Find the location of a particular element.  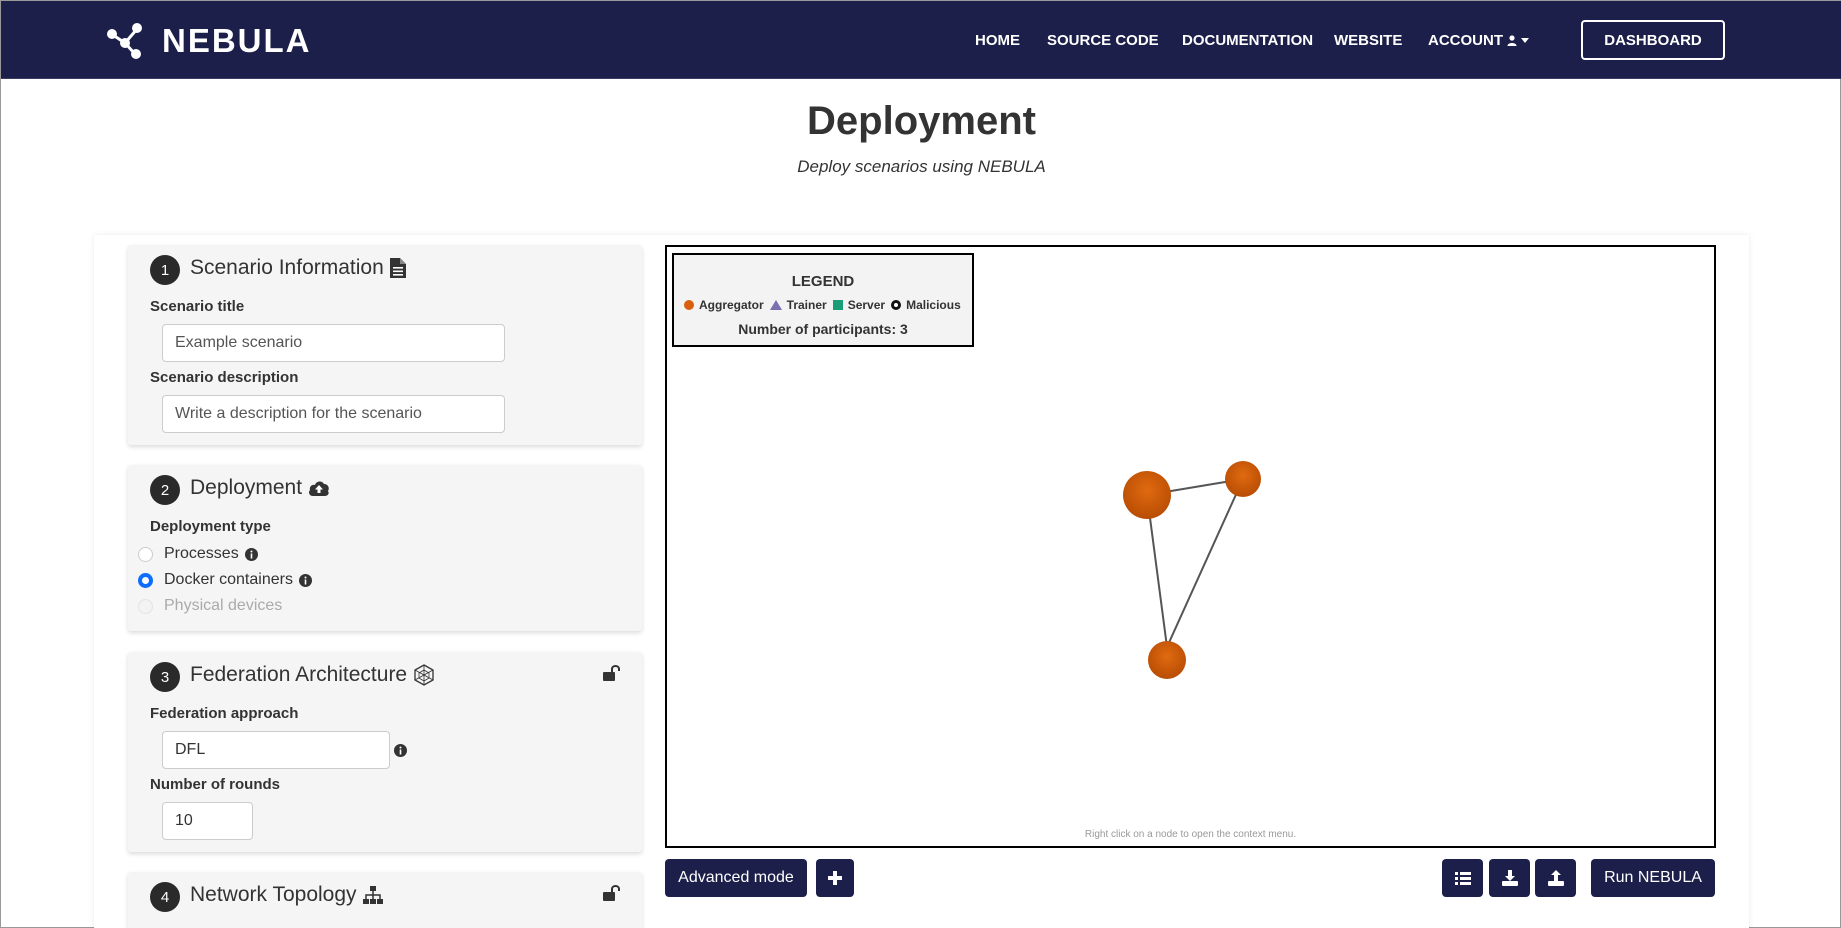

page-subtitle: Deploy scenarios using NEBULA is located at coordinates (921, 166).